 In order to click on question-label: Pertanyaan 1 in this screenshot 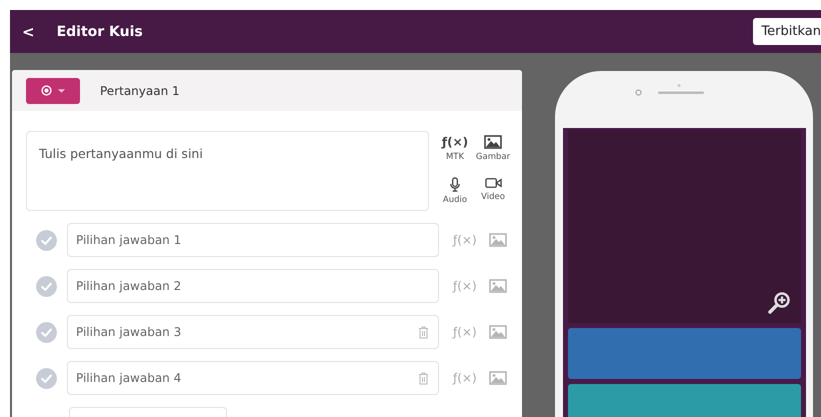, I will do `click(140, 91)`.